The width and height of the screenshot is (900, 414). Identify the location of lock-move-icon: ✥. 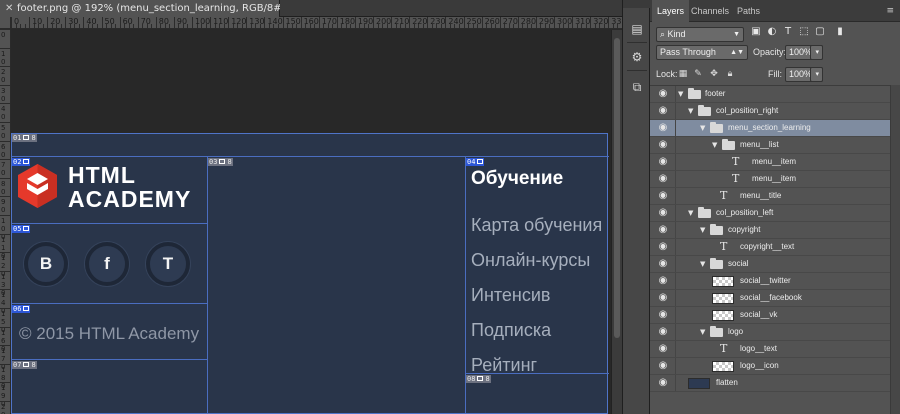
(714, 74).